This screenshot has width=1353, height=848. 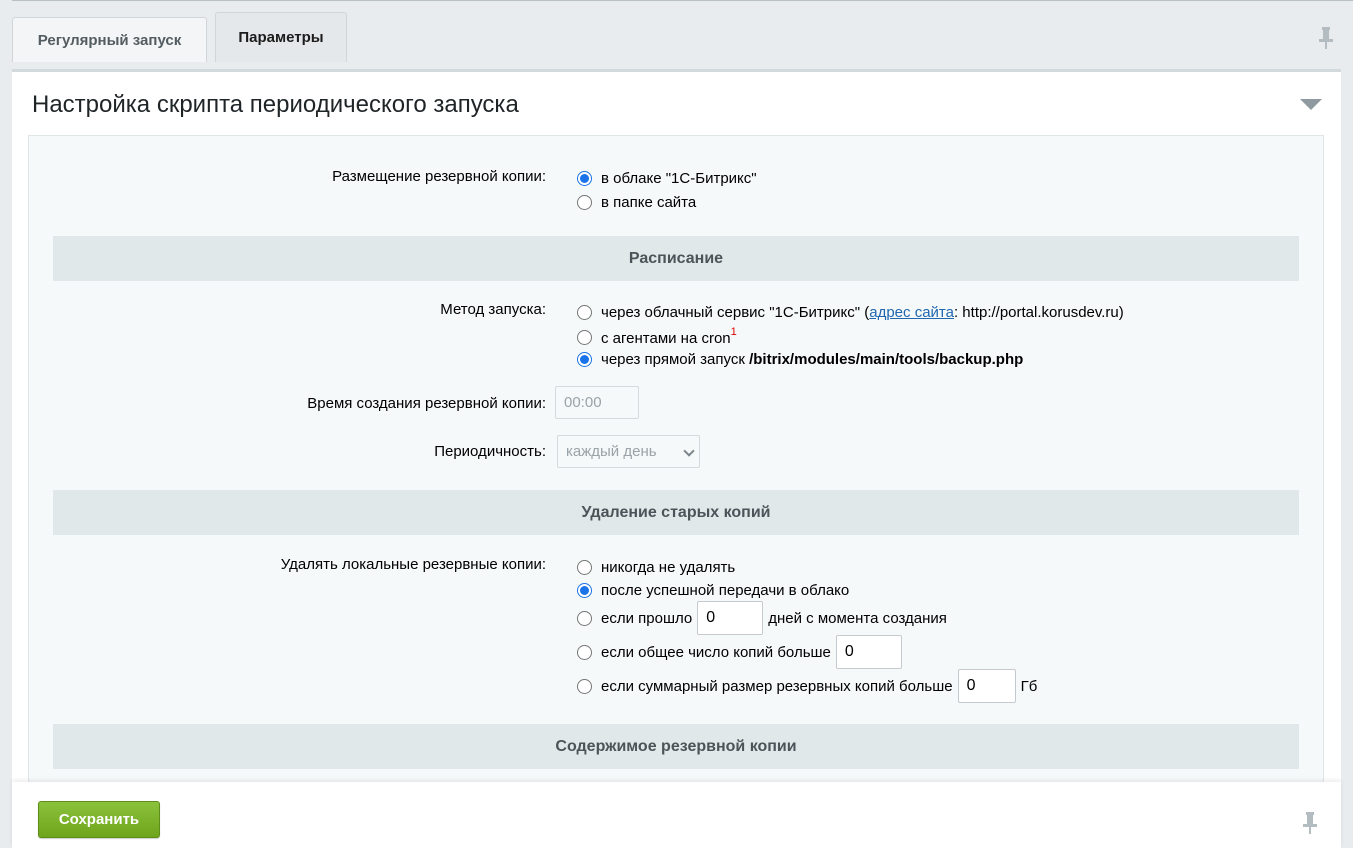 I want to click on radio-cleanup-never, so click(x=584, y=567).